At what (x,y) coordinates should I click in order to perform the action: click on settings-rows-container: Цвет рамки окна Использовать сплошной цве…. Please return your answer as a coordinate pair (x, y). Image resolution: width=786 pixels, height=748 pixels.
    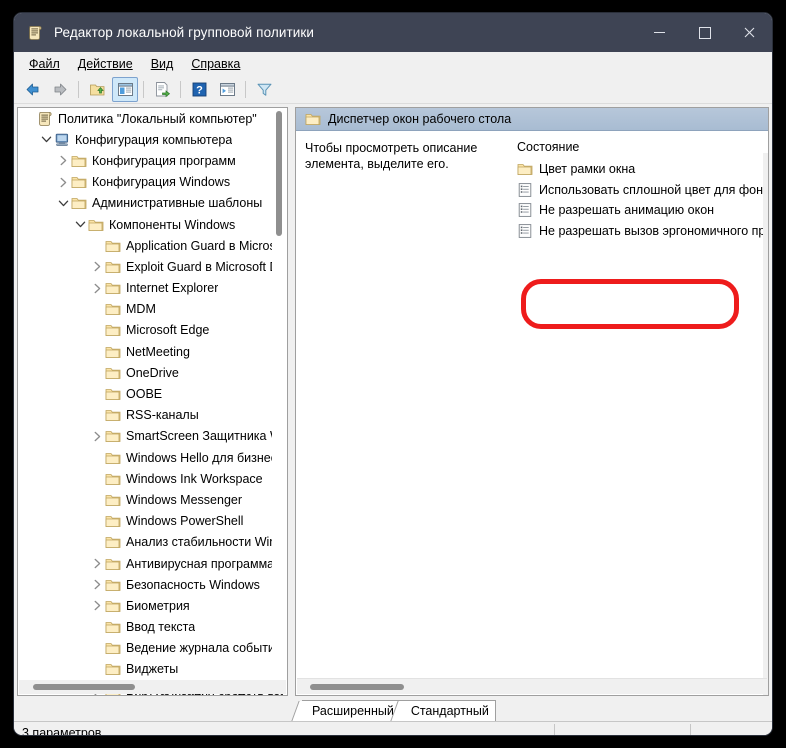
    Looking at the image, I should click on (639, 200).